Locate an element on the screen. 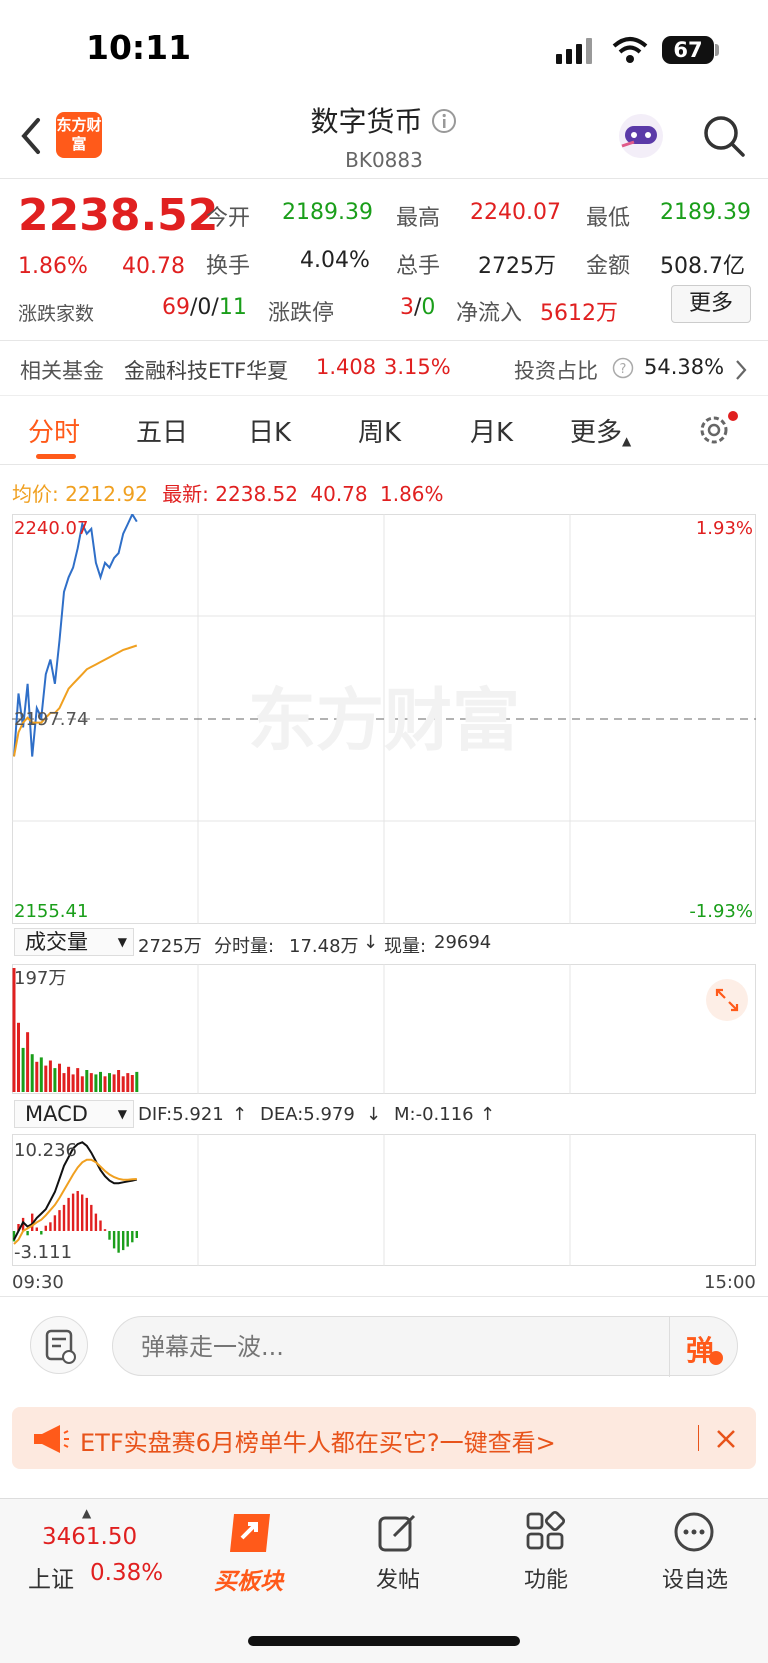 This screenshot has width=768, height=1663. volume-axis-top: 197万 is located at coordinates (40, 978).